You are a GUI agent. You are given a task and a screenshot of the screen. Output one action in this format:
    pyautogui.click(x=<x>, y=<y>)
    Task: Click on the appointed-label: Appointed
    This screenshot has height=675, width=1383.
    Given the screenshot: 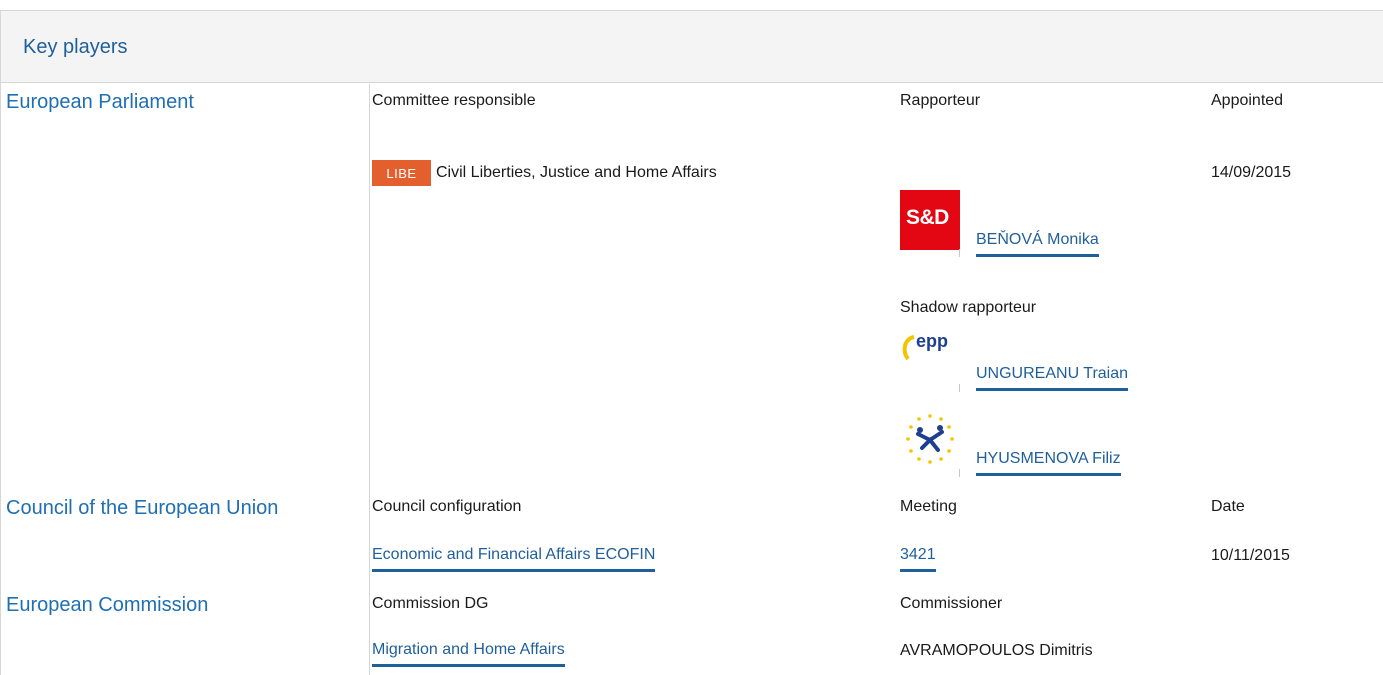 What is the action you would take?
    pyautogui.click(x=1247, y=100)
    